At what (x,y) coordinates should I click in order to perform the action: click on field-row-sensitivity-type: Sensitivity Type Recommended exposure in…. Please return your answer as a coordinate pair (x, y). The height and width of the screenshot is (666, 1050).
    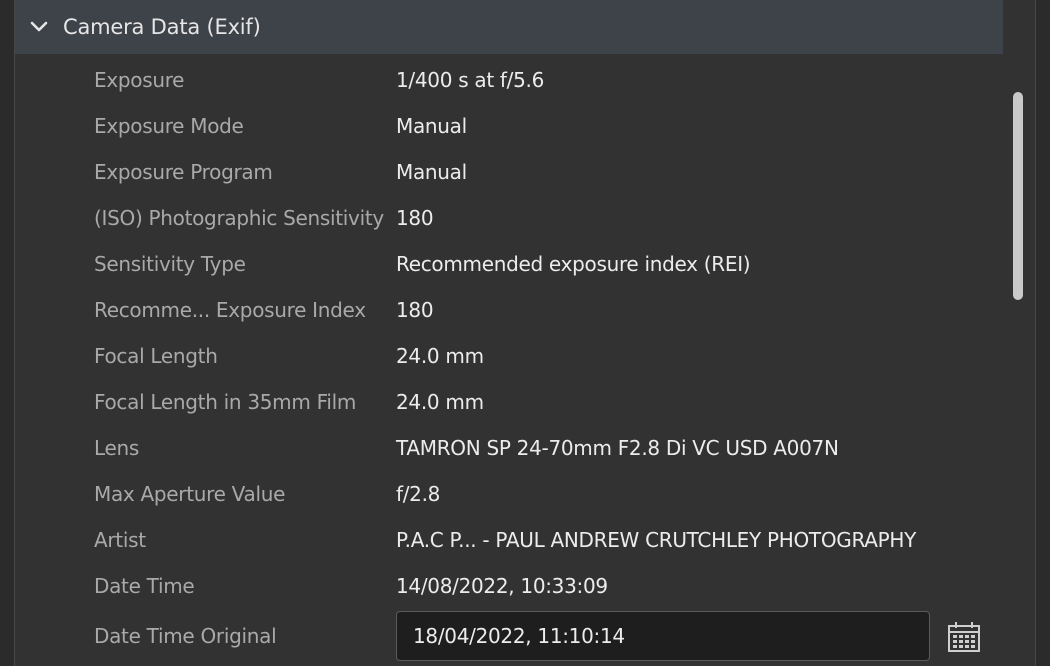
    Looking at the image, I should click on (509, 264).